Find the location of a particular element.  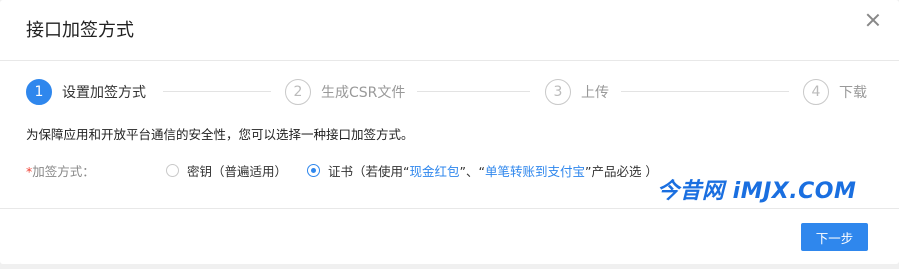

next-step-button: 下一步 is located at coordinates (834, 237).